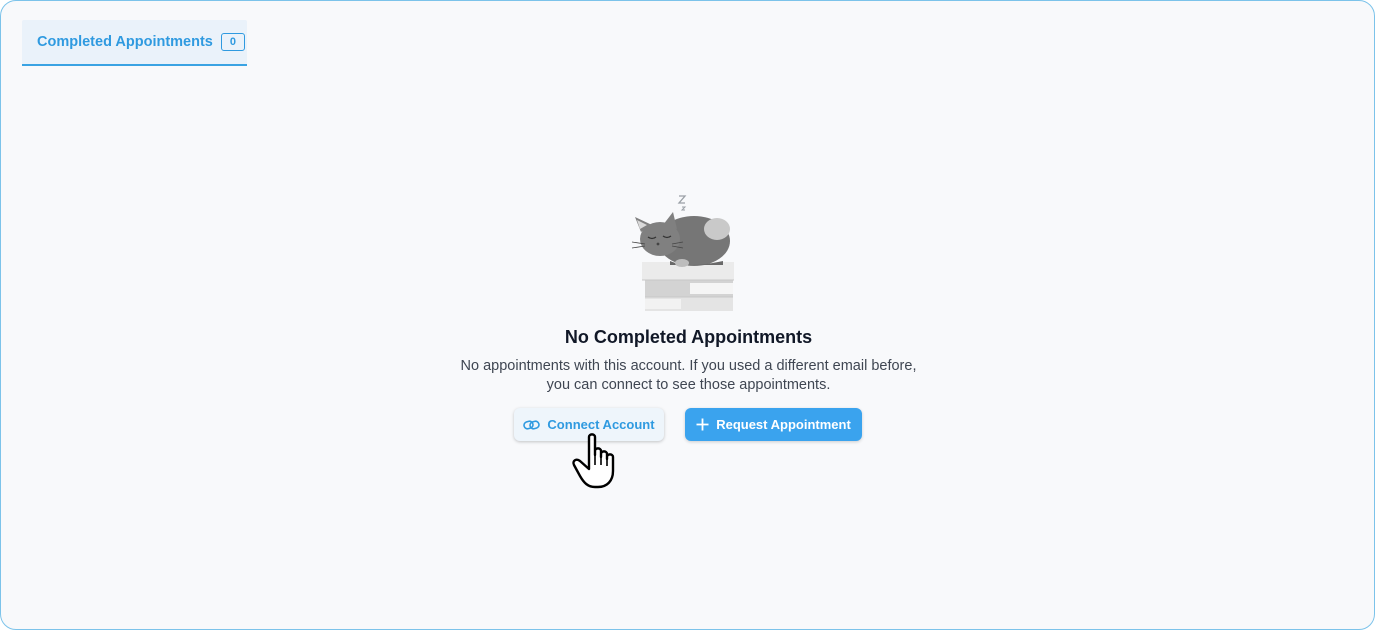 The width and height of the screenshot is (1377, 632). Describe the element at coordinates (125, 42) in the screenshot. I see `tab-label: Completed Appointments` at that location.